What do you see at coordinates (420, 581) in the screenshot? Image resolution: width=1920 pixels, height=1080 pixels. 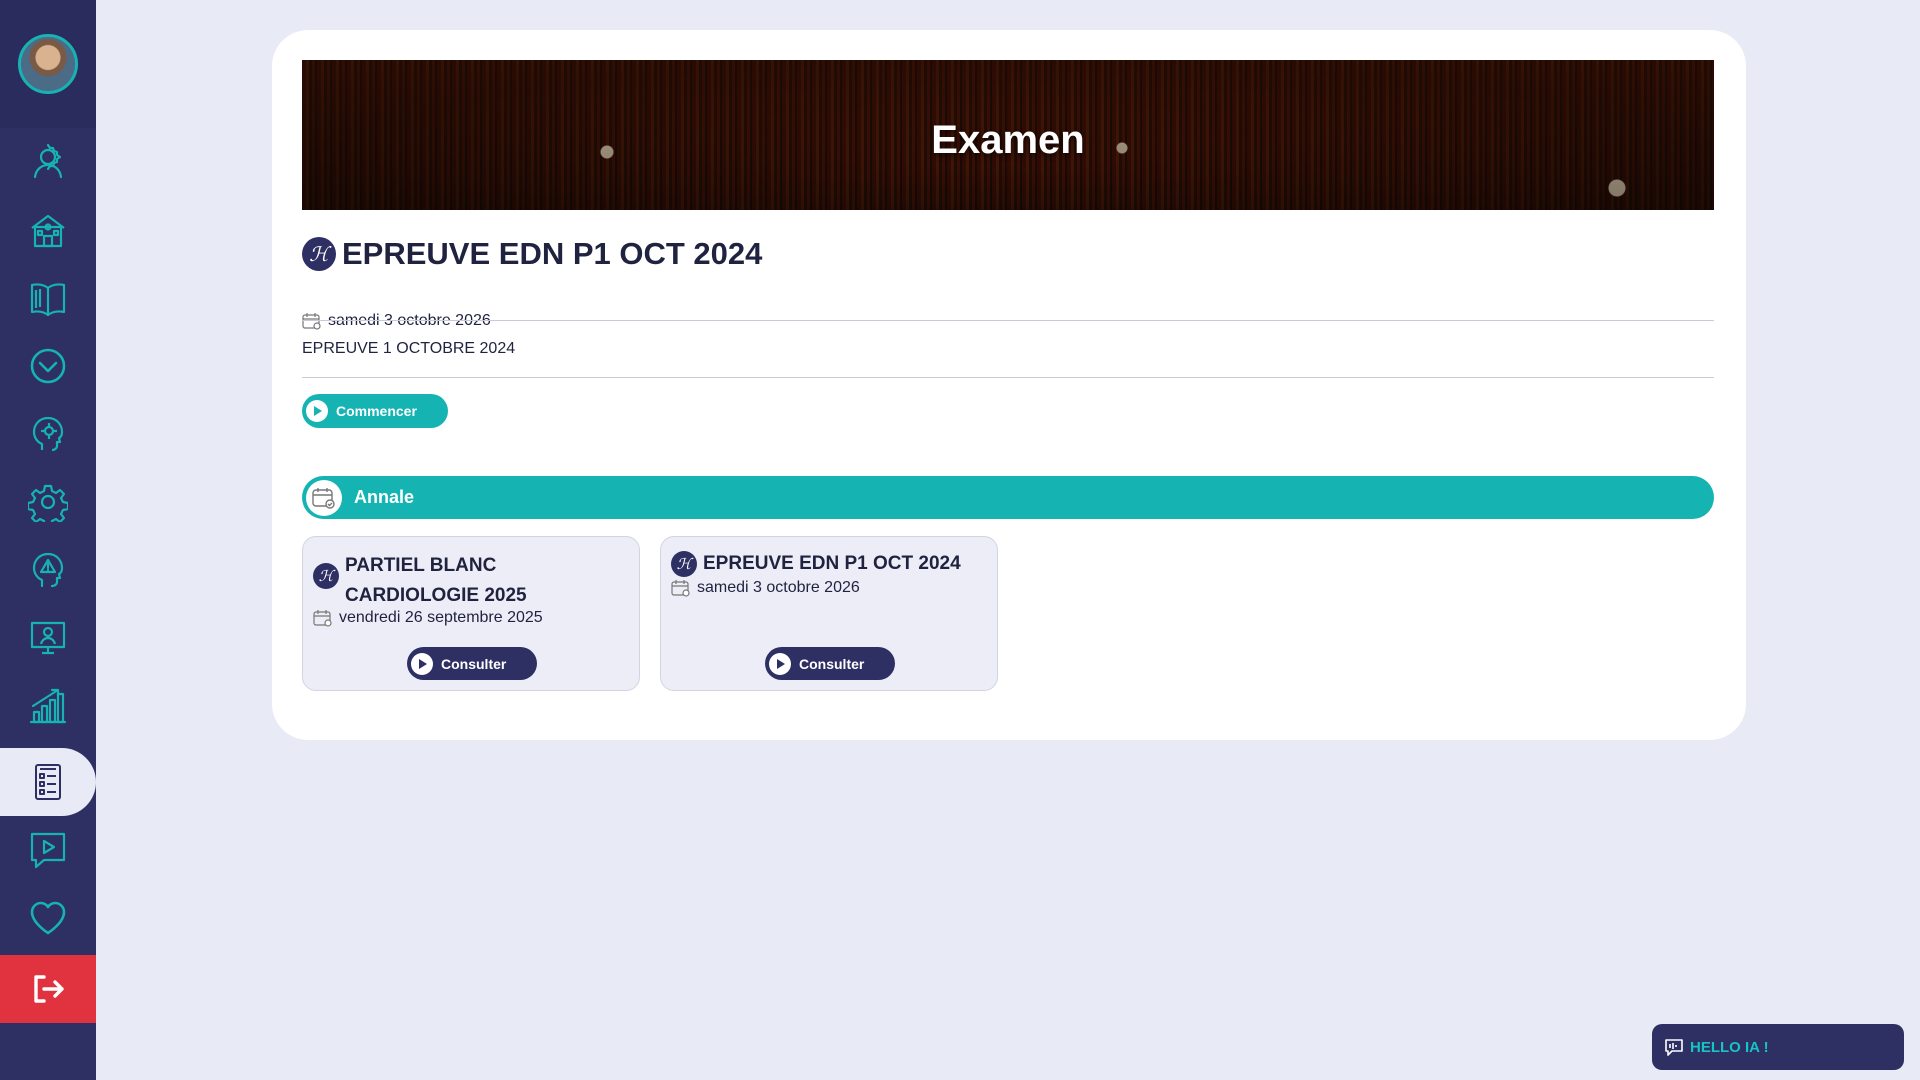 I see `annale-card-header: ℋ PARTIEL BLANC CARDIOLOGIE 2025` at bounding box center [420, 581].